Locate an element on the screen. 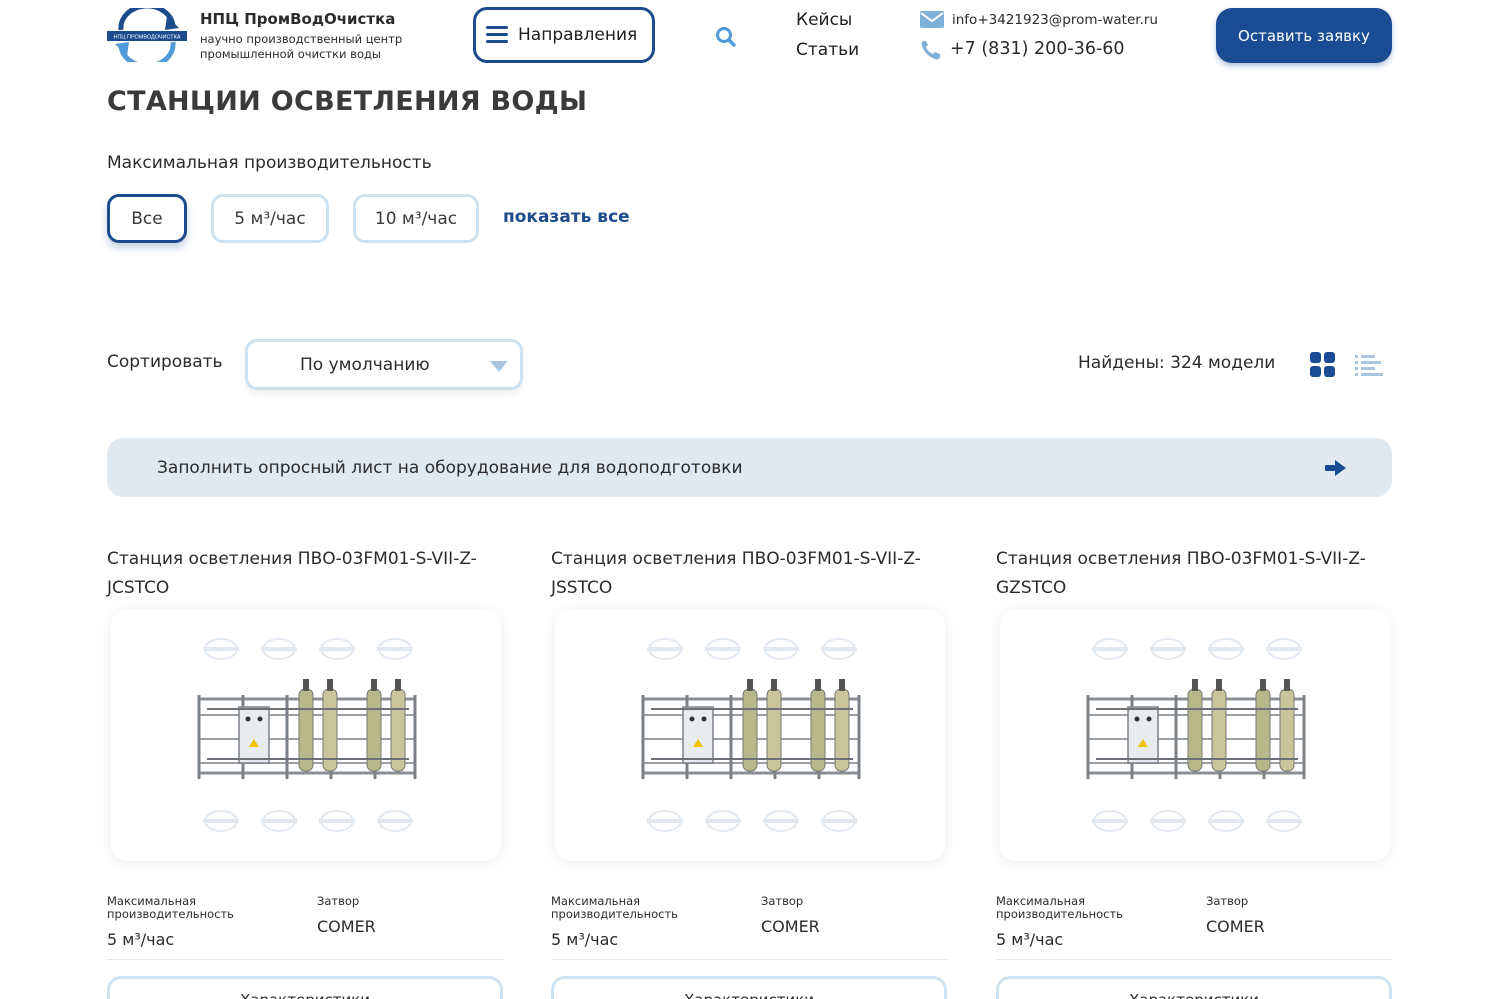 Image resolution: width=1500 pixels, height=999 pixels. contact-phone: +7 (831) 200-36-60 is located at coordinates (1037, 49).